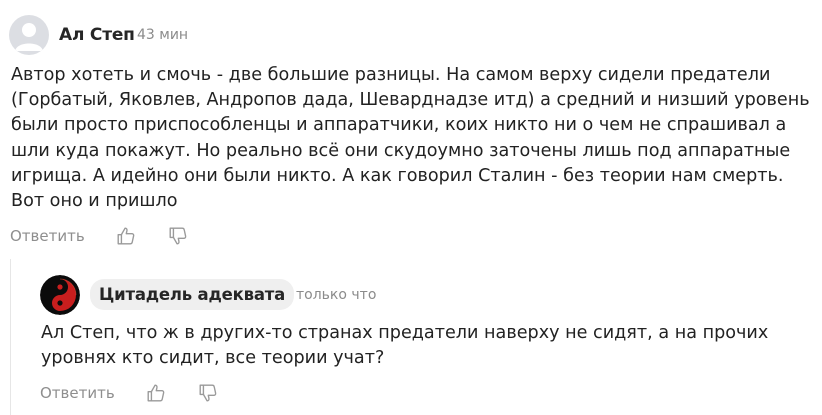  Describe the element at coordinates (99, 236) in the screenshot. I see `comment-actions: Ответить` at that location.